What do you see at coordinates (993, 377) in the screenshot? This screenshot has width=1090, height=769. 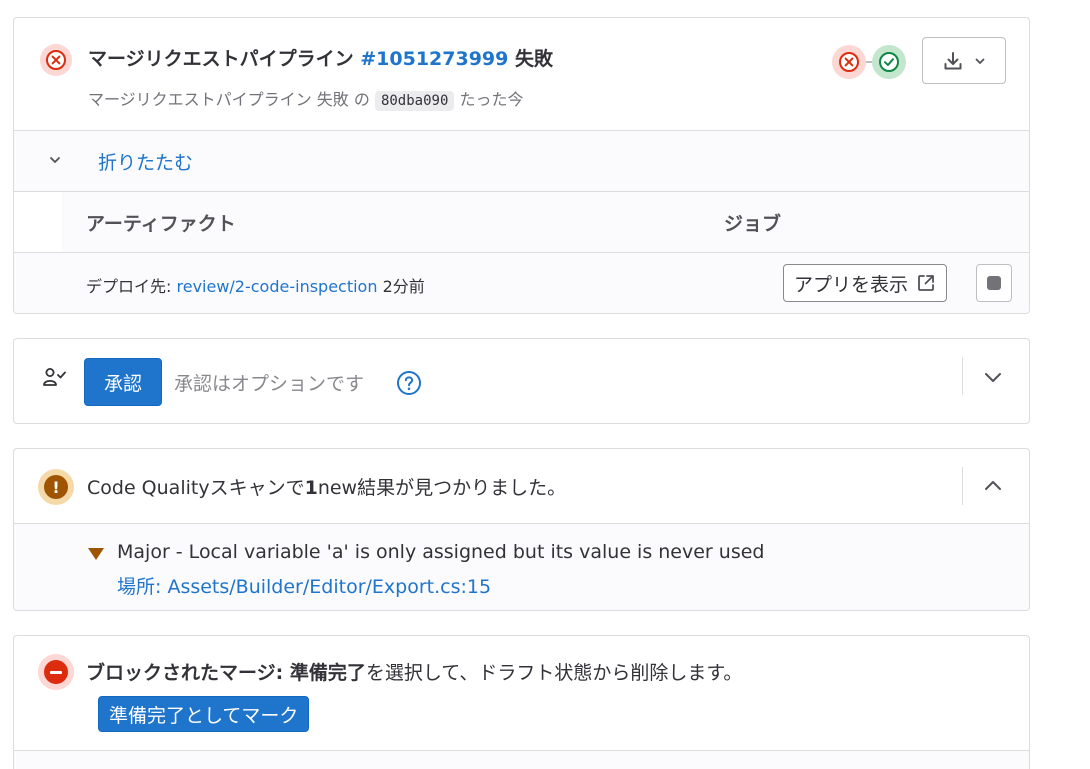 I see `expand-chevron-down-icon` at bounding box center [993, 377].